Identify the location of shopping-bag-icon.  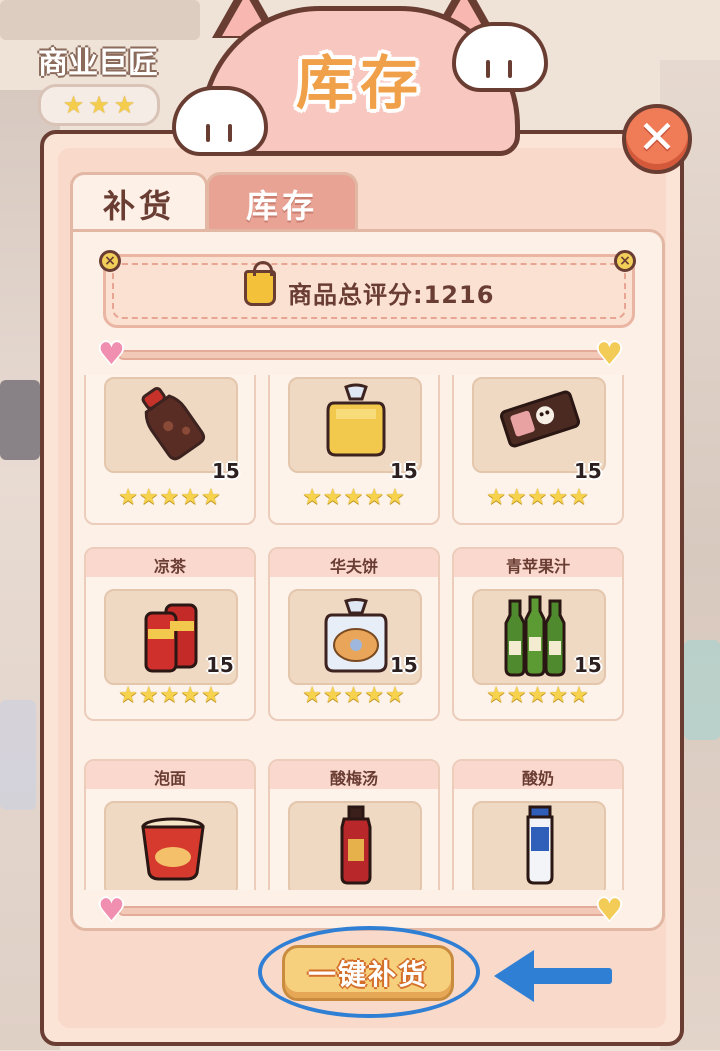
(260, 283).